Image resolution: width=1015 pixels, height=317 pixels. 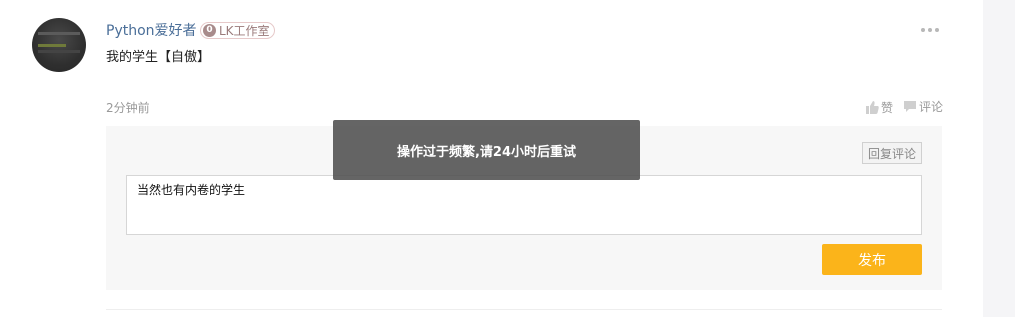 I want to click on publish-button: 发布, so click(x=872, y=259).